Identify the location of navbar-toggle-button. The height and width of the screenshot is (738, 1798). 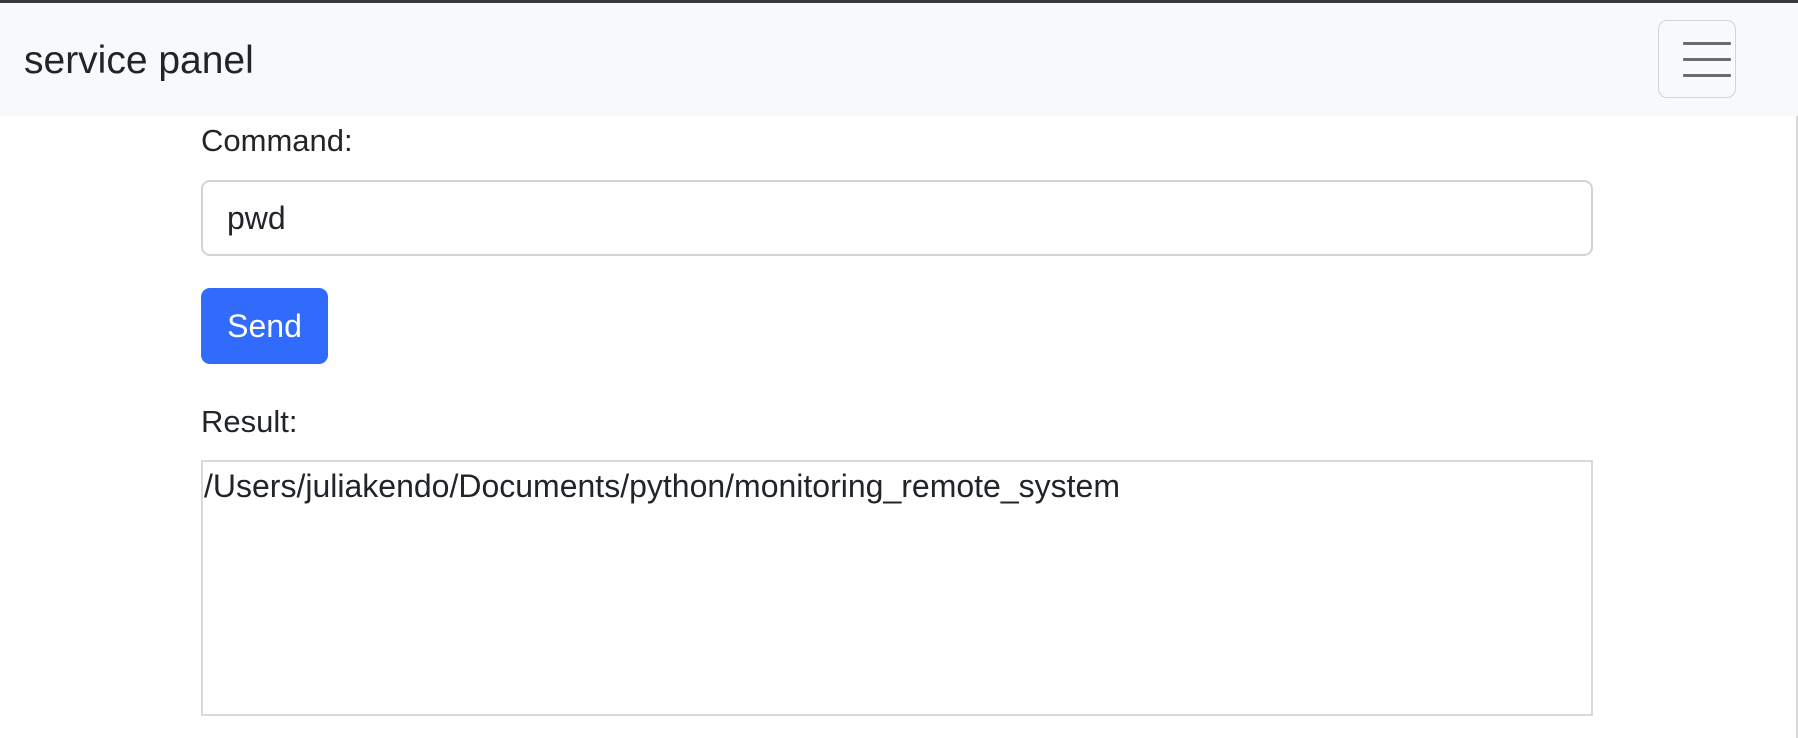
(1697, 59).